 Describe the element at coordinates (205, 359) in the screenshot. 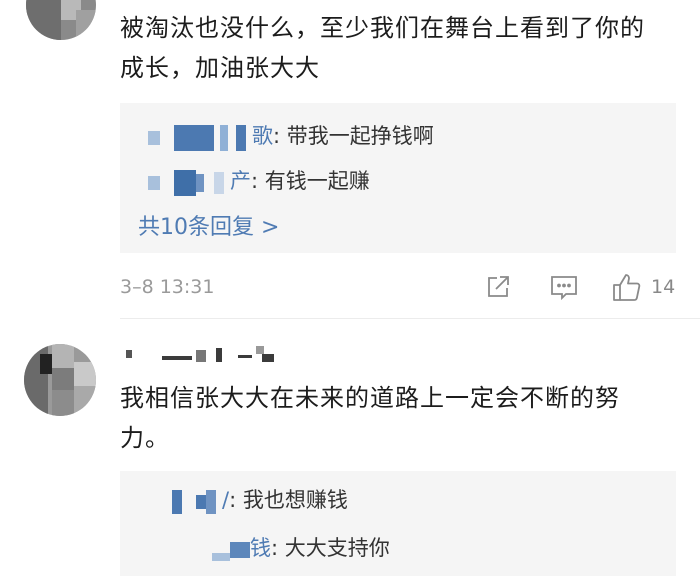

I see `username` at that location.